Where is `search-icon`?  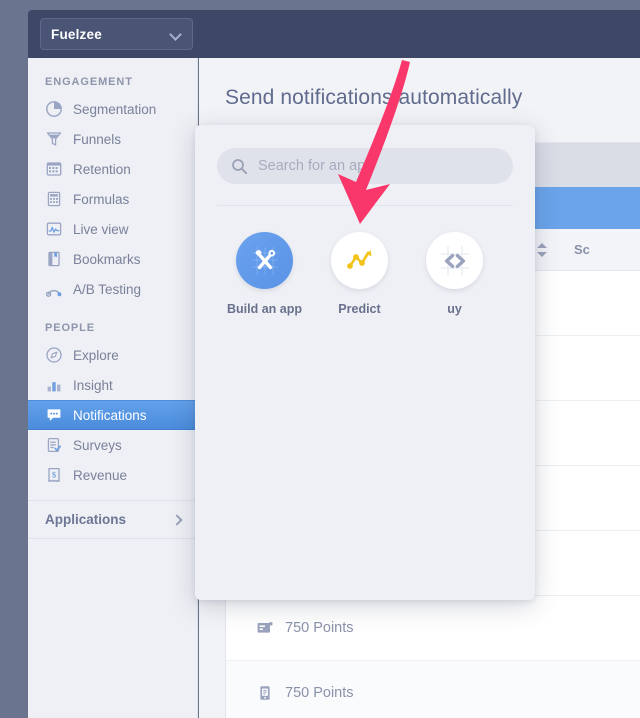 search-icon is located at coordinates (239, 166).